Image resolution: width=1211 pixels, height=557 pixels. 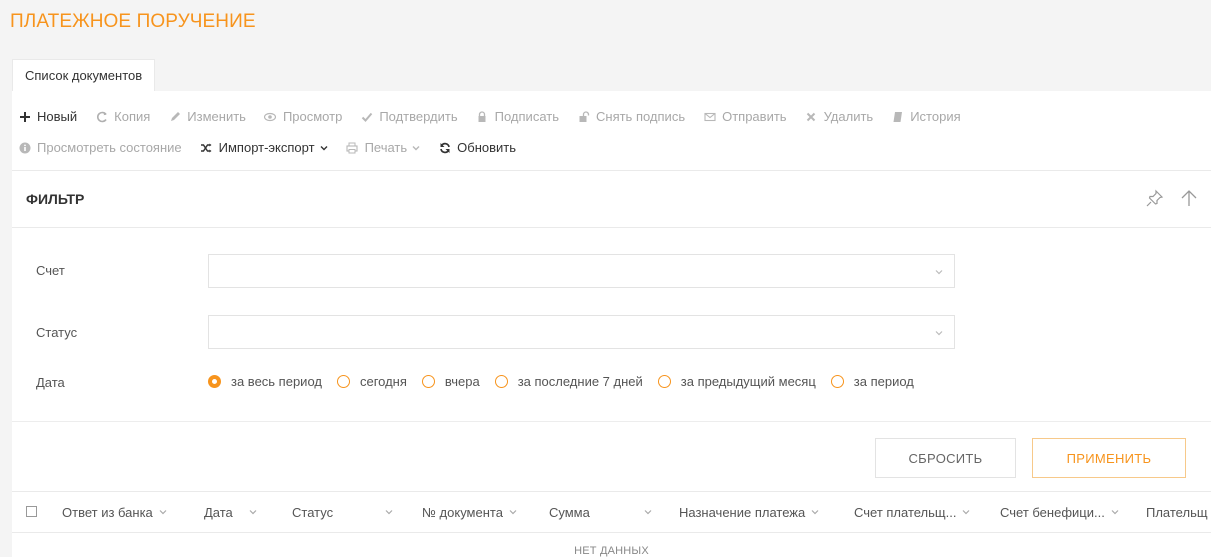 What do you see at coordinates (897, 116) in the screenshot?
I see `book-icon` at bounding box center [897, 116].